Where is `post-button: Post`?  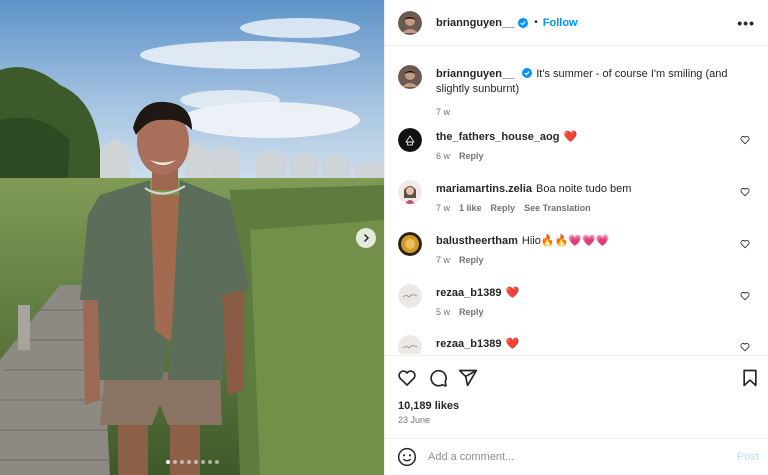 post-button: Post is located at coordinates (748, 457).